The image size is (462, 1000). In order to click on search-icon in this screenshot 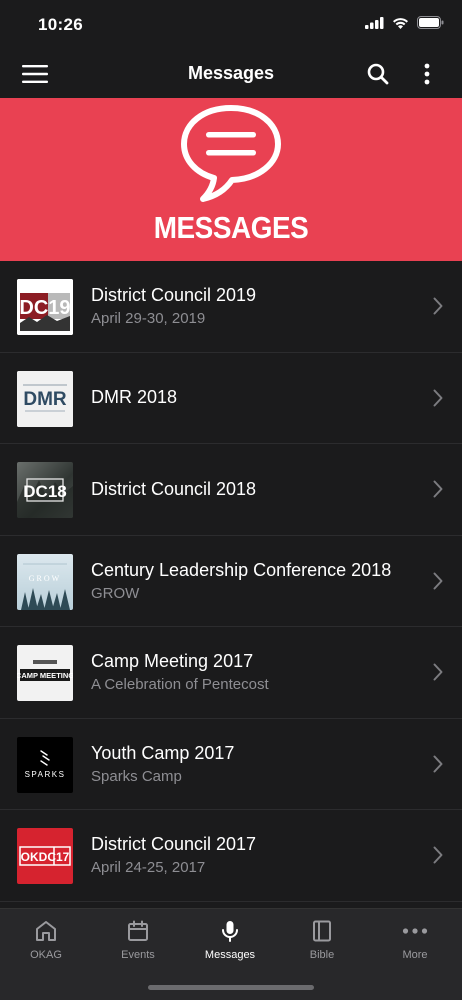, I will do `click(378, 74)`.